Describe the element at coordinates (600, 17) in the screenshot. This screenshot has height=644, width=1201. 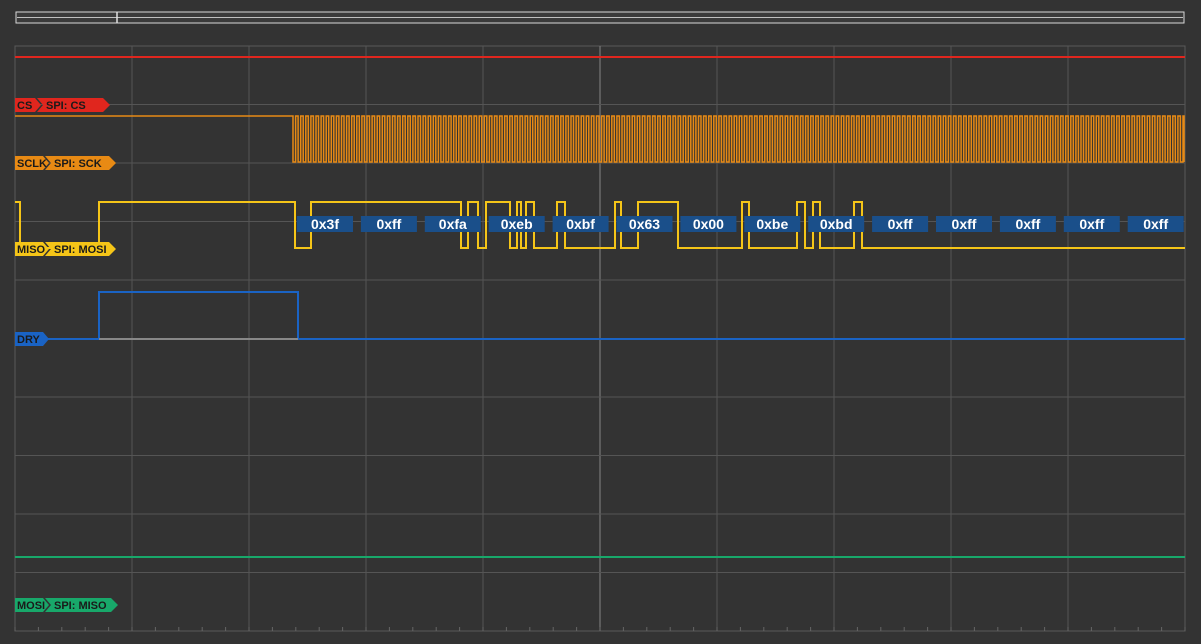
I see `timeline-scrollbar` at that location.